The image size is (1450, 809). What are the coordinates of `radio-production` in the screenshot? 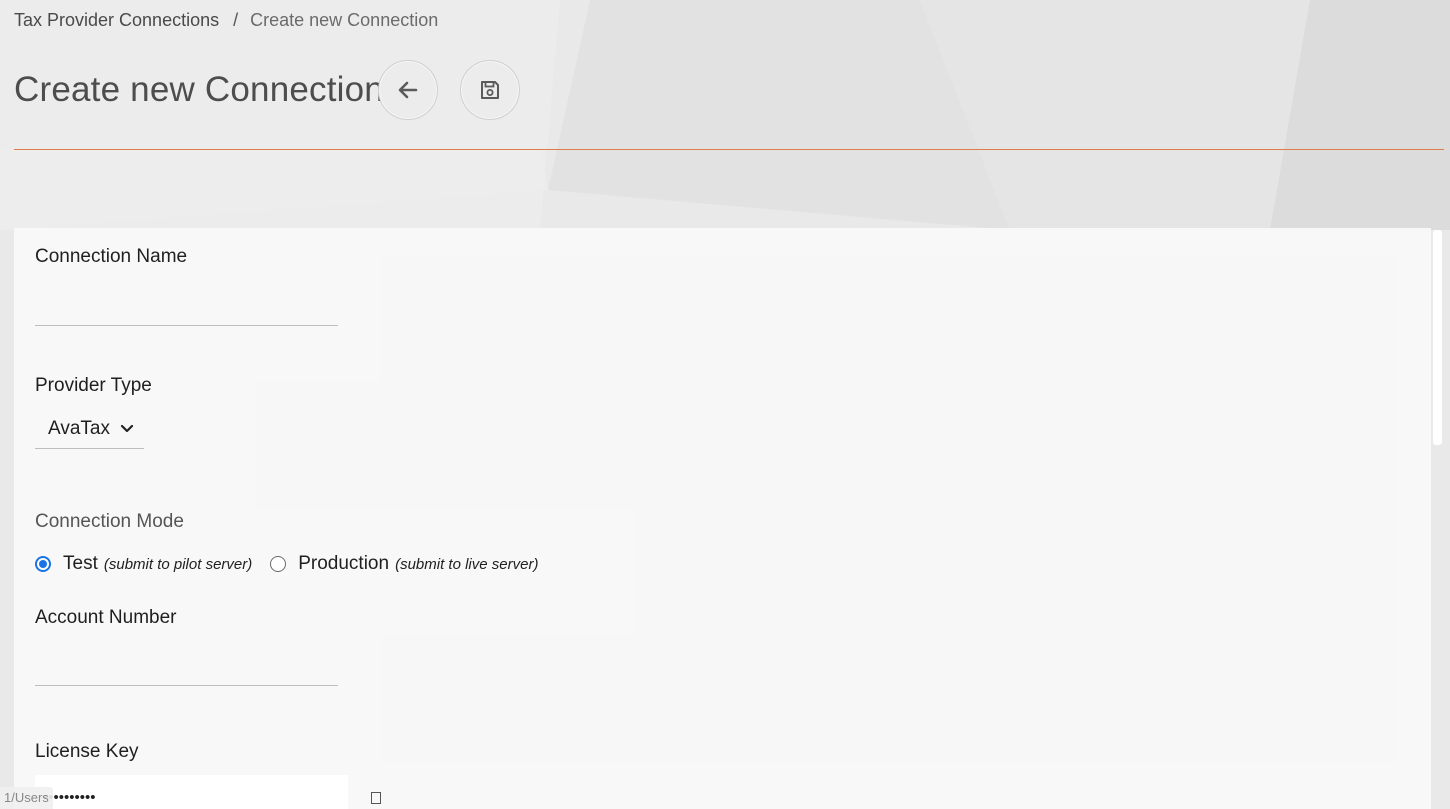 It's located at (278, 564).